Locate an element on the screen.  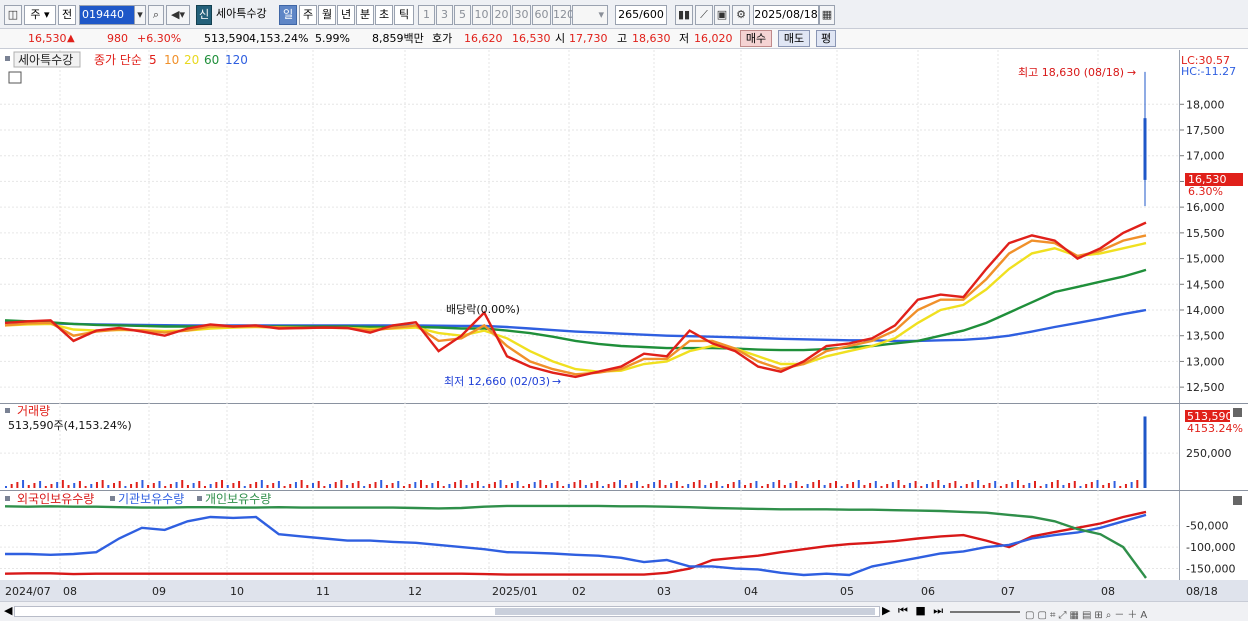
period-tab-year: 년 is located at coordinates (346, 15).